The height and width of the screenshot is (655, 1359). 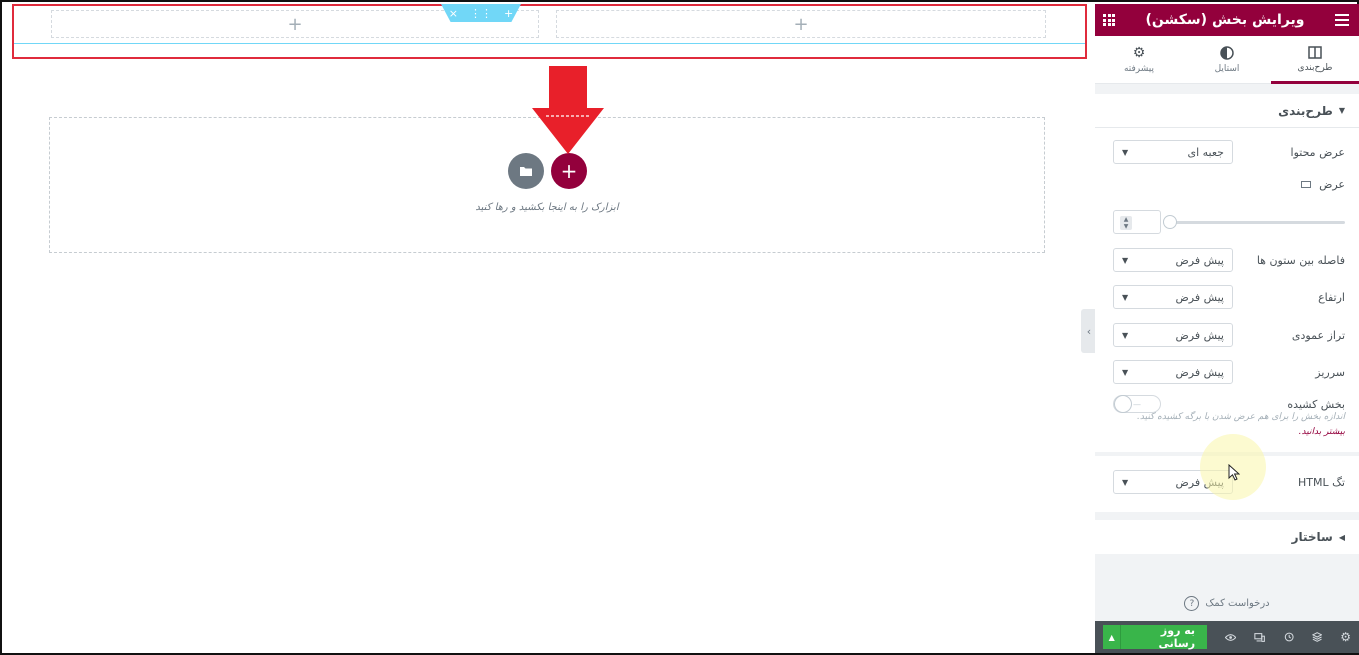 I want to click on update-button: به روز رسانی, so click(x=1164, y=637).